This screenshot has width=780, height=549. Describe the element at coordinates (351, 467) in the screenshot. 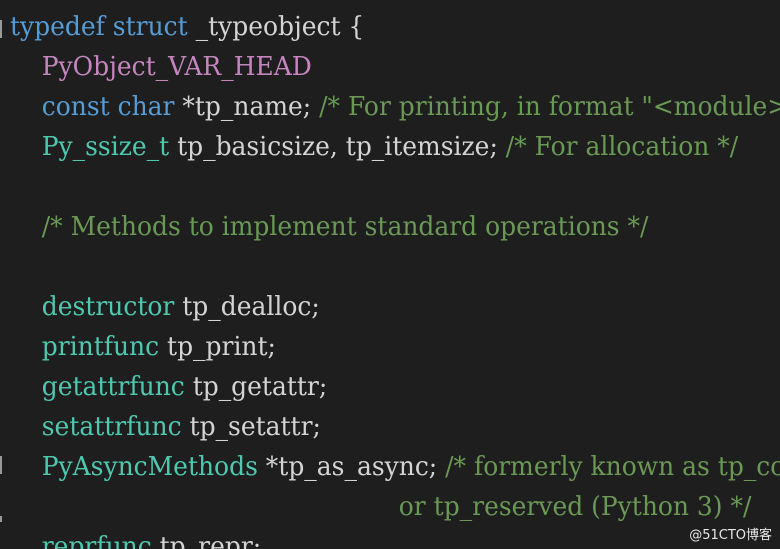

I see `code-token-plain: *tp_as_async;` at that location.